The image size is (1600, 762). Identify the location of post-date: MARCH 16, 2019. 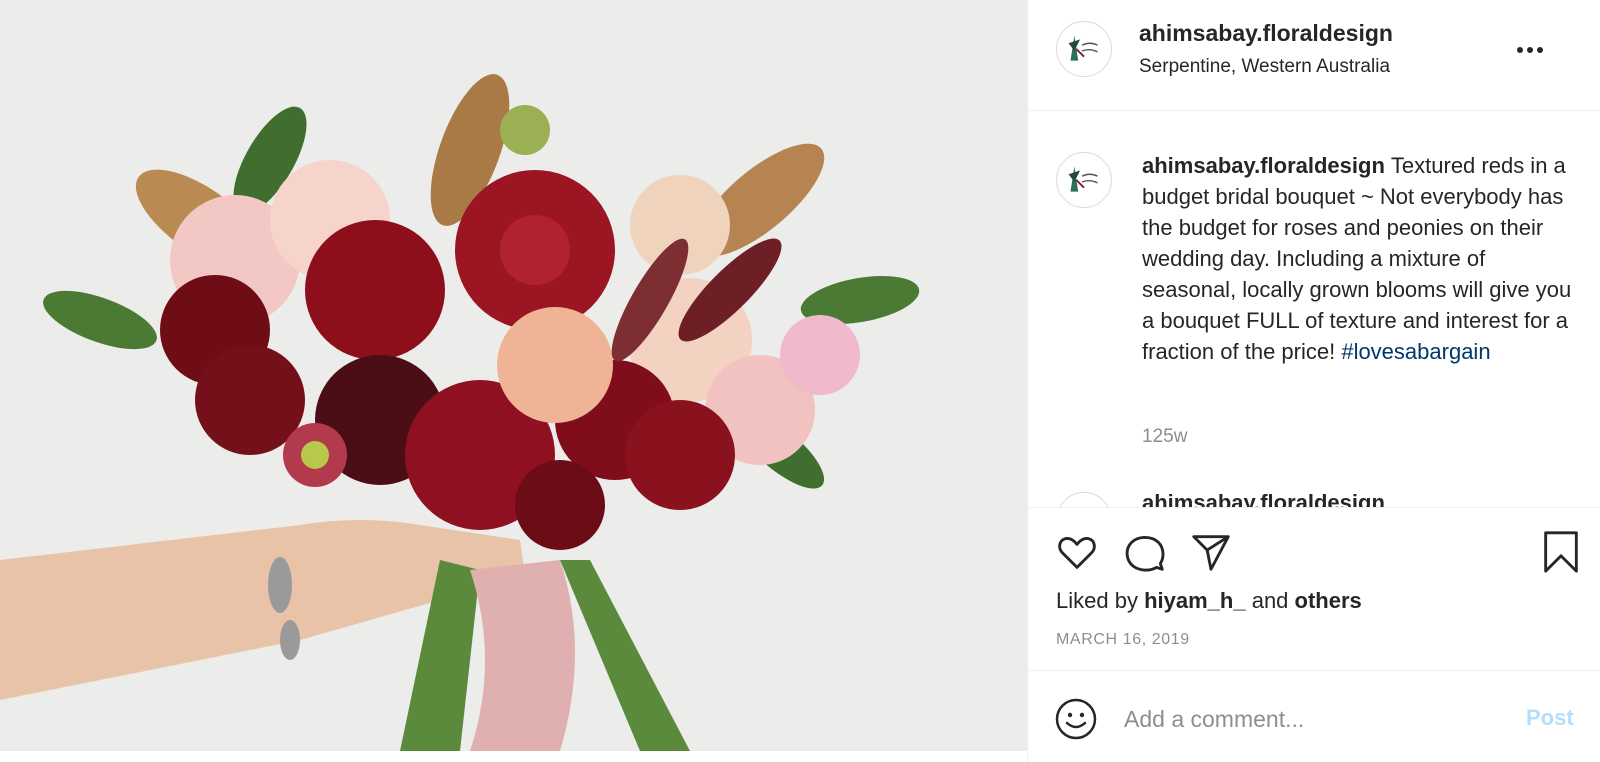
(1123, 640).